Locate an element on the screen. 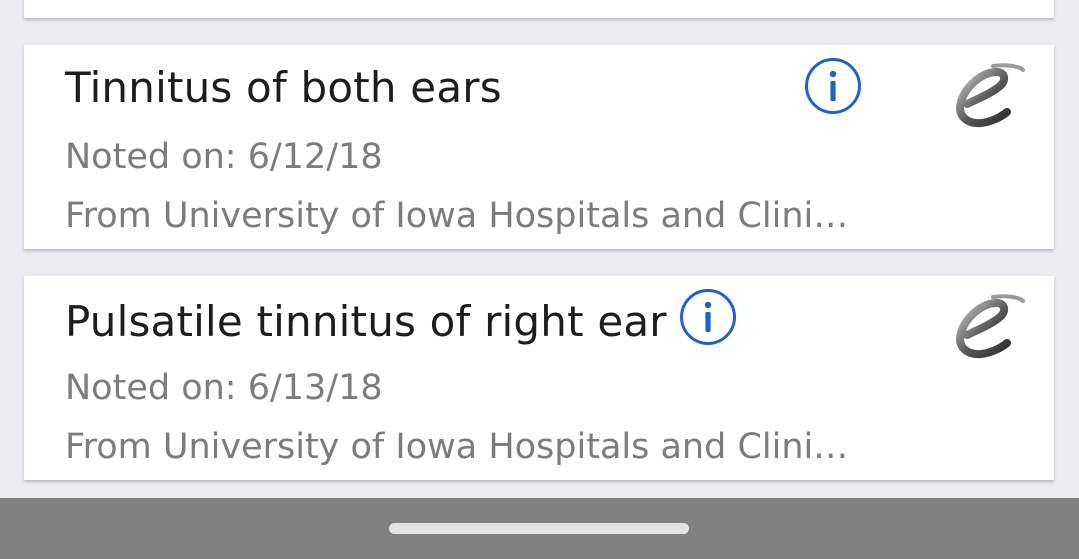 Image resolution: width=1079 pixels, height=559 pixels. home-handle is located at coordinates (539, 528).